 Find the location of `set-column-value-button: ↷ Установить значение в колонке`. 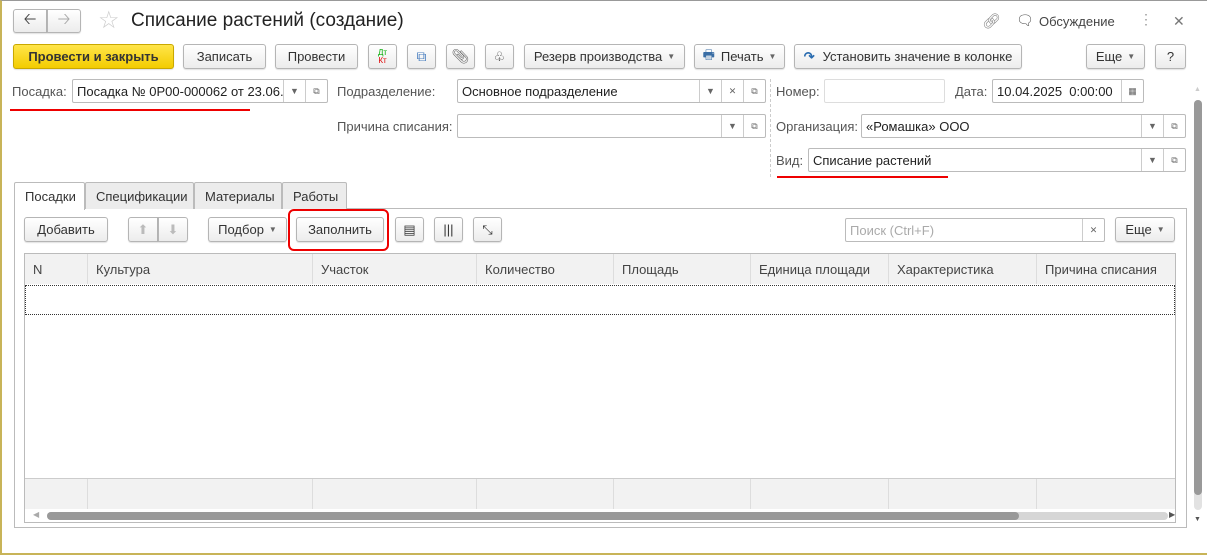

set-column-value-button: ↷ Установить значение в колонке is located at coordinates (908, 56).